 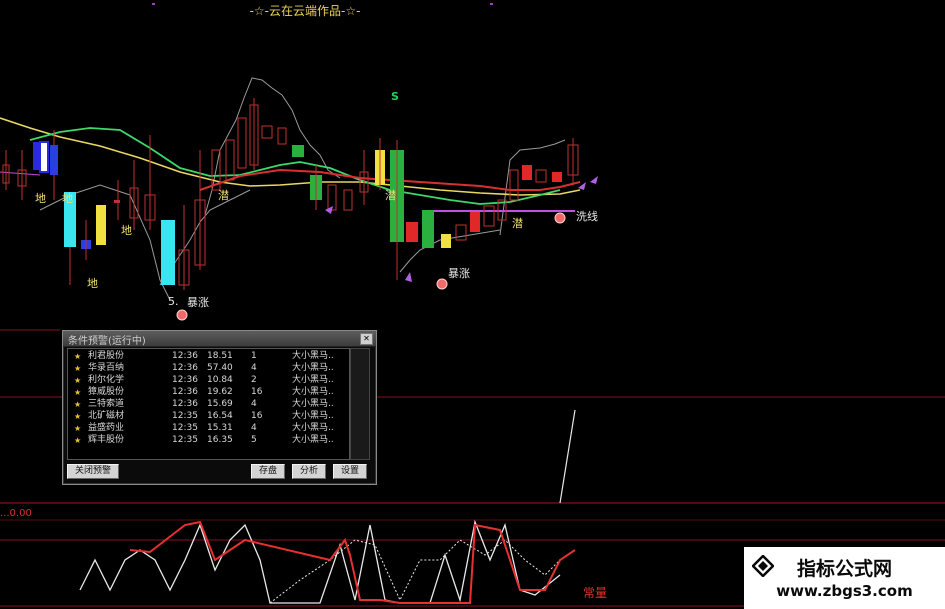 I want to click on watermark-title: 指标公式网, so click(x=844, y=569).